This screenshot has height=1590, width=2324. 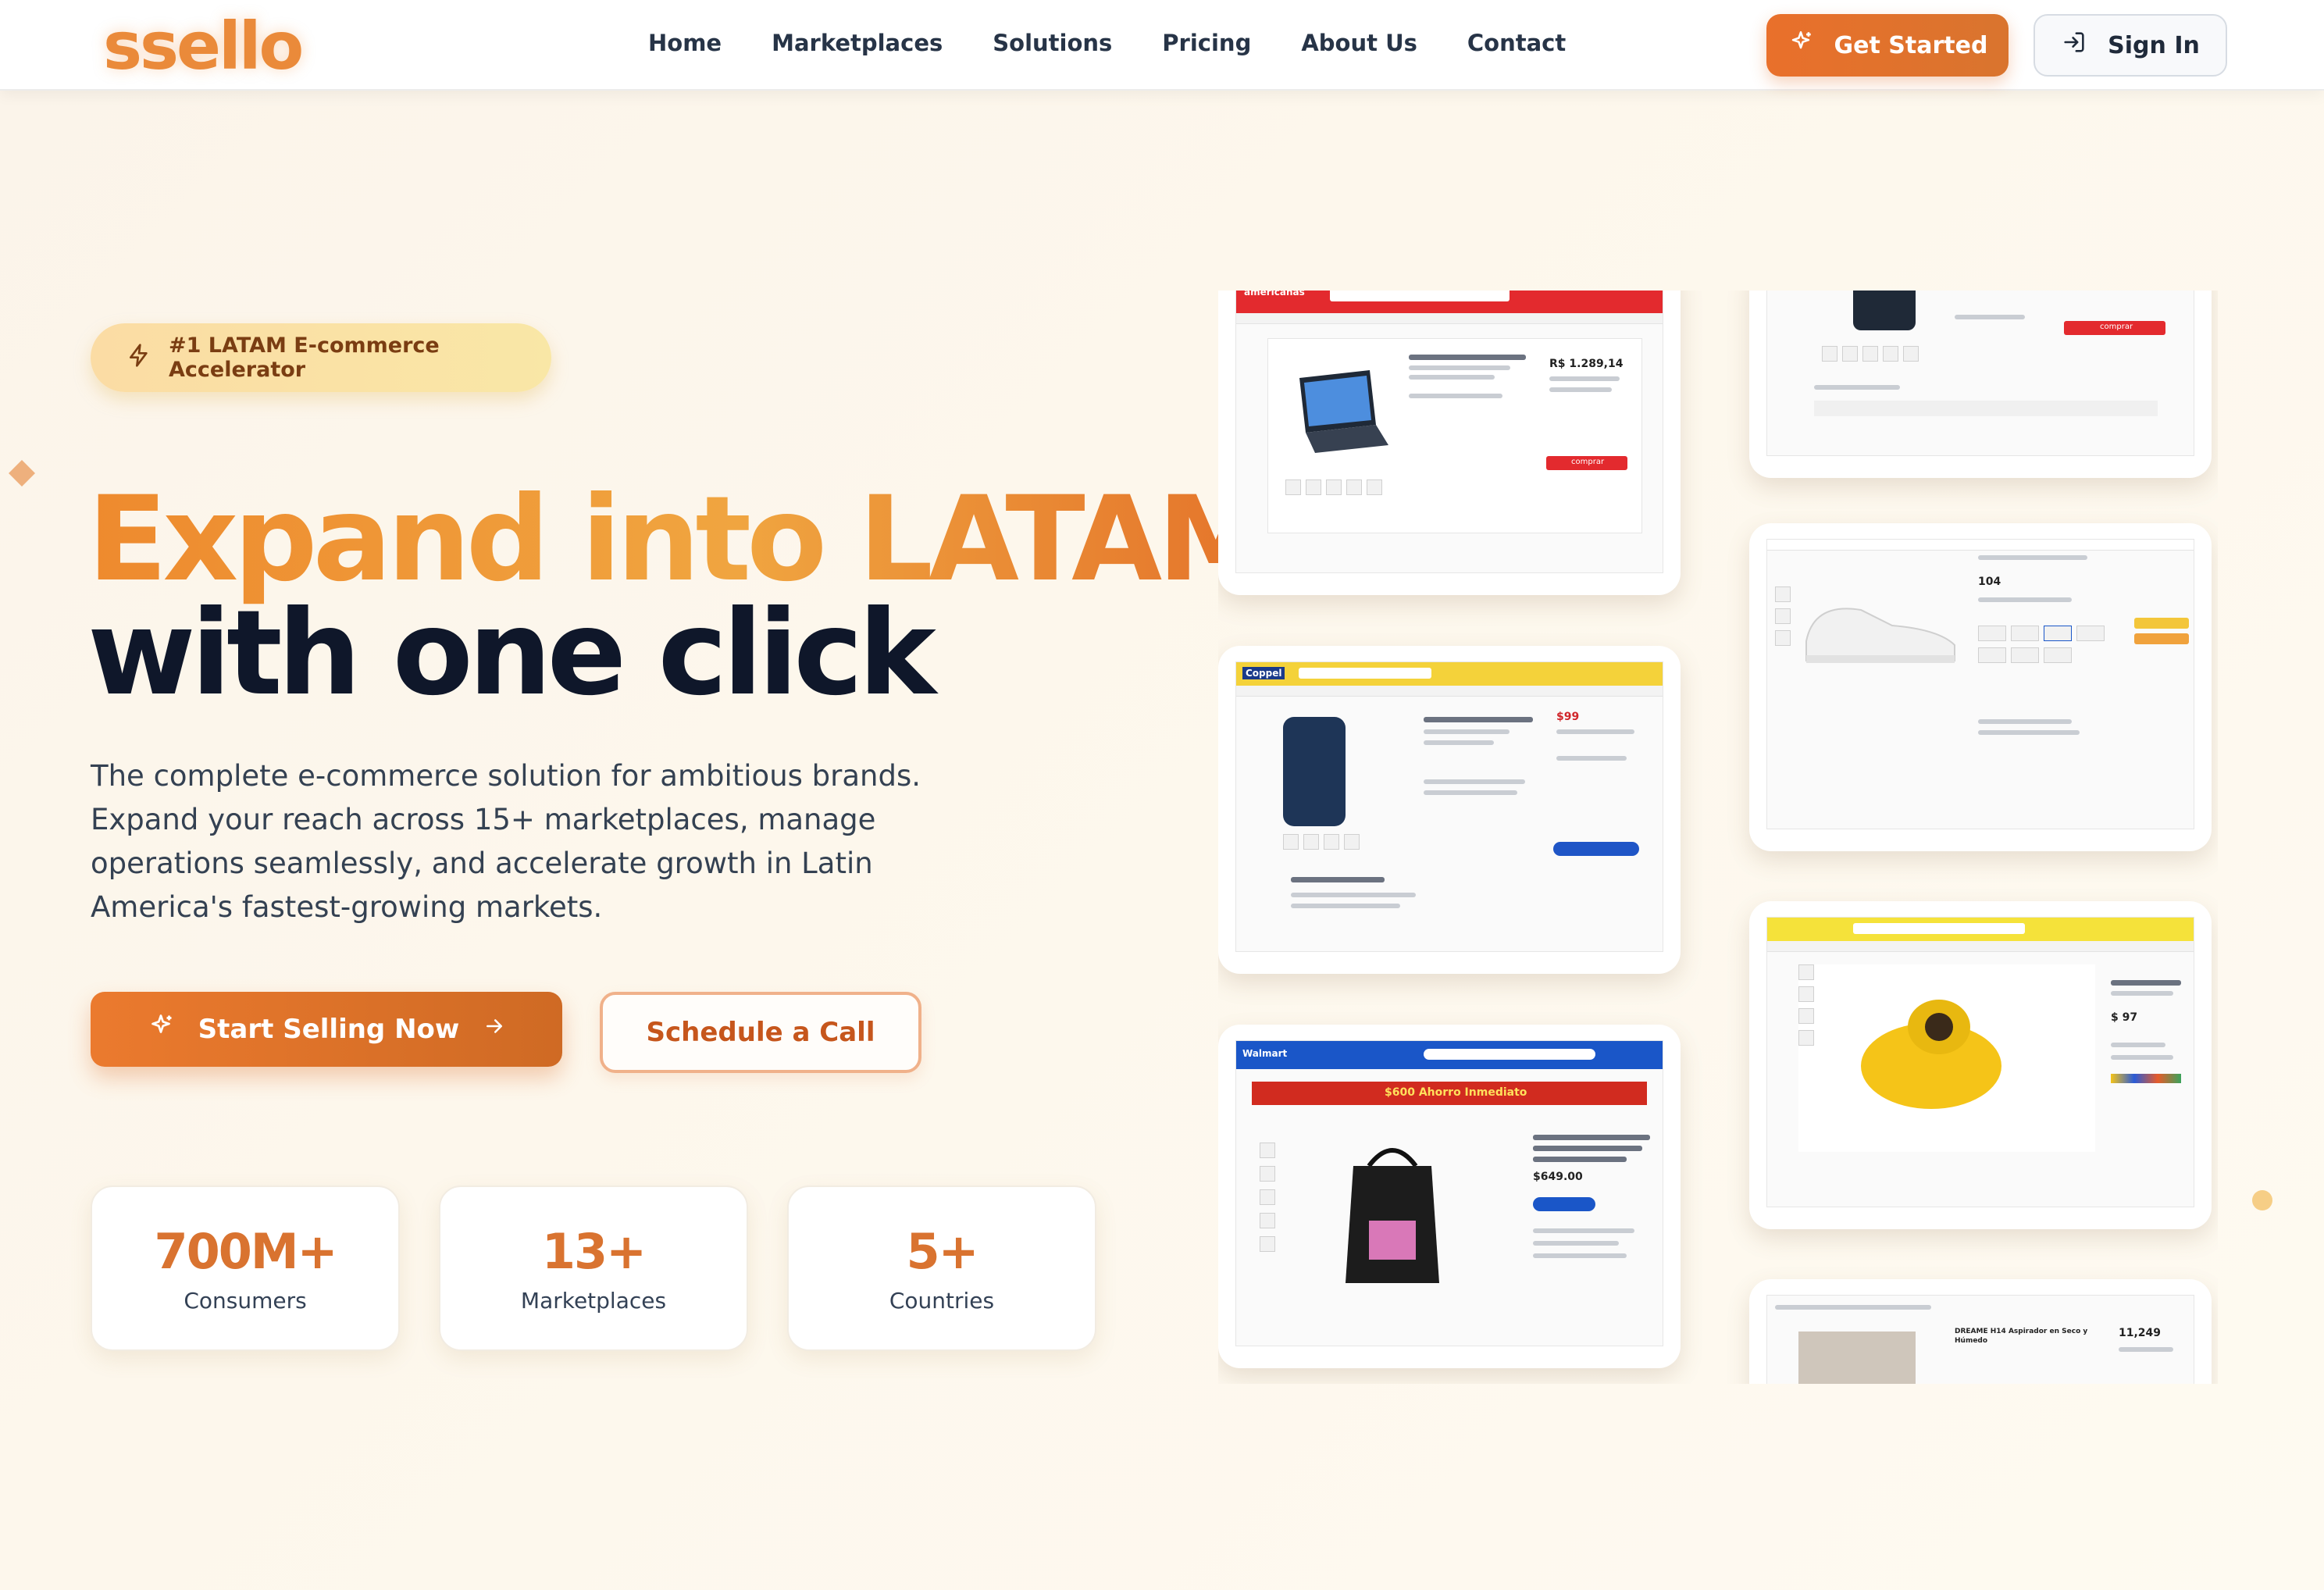 What do you see at coordinates (1449, 302) in the screenshot?
I see `marketplace-header: americanas` at bounding box center [1449, 302].